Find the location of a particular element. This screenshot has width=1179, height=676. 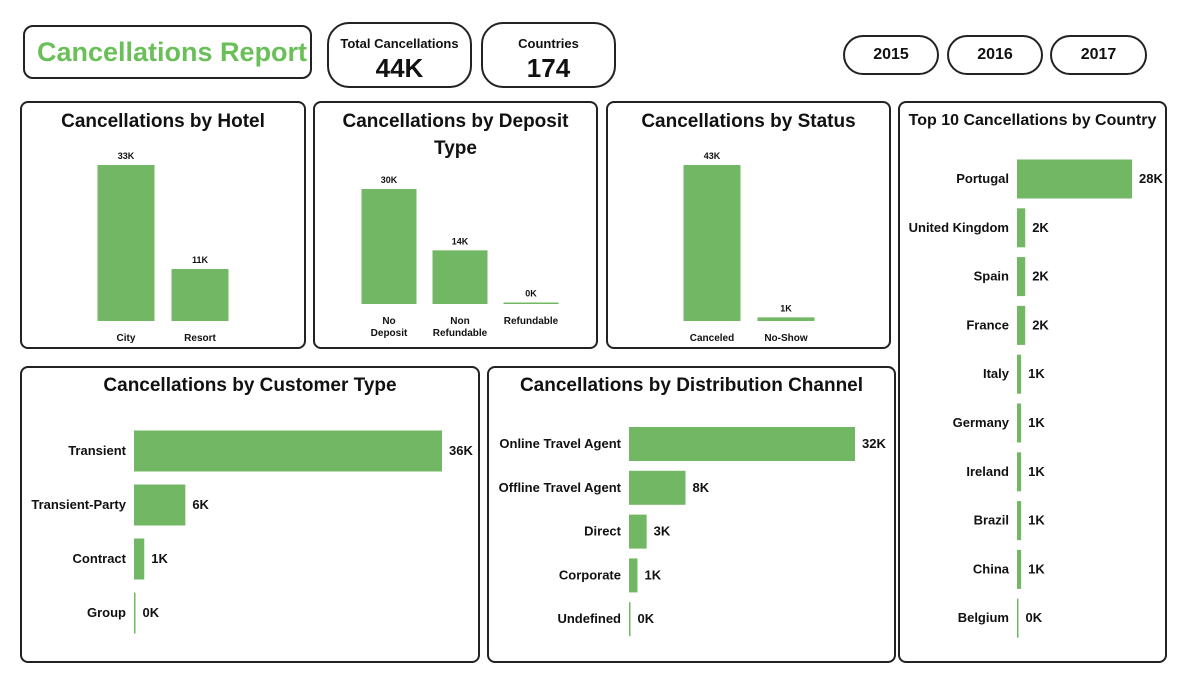

hotel-category-label: City is located at coordinates (126, 338).